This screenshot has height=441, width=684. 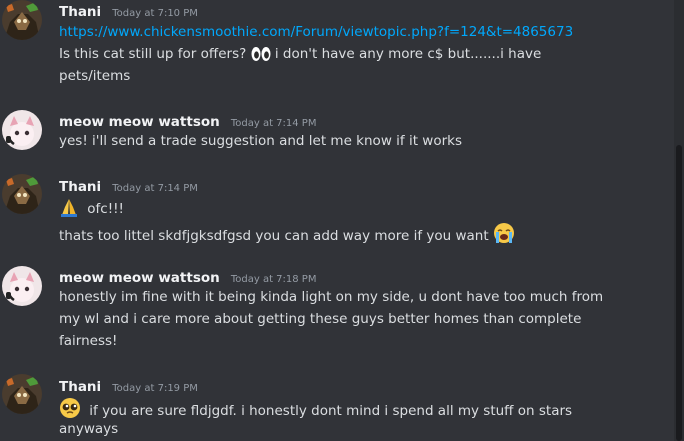 I want to click on message-text: pets/items, so click(x=95, y=76).